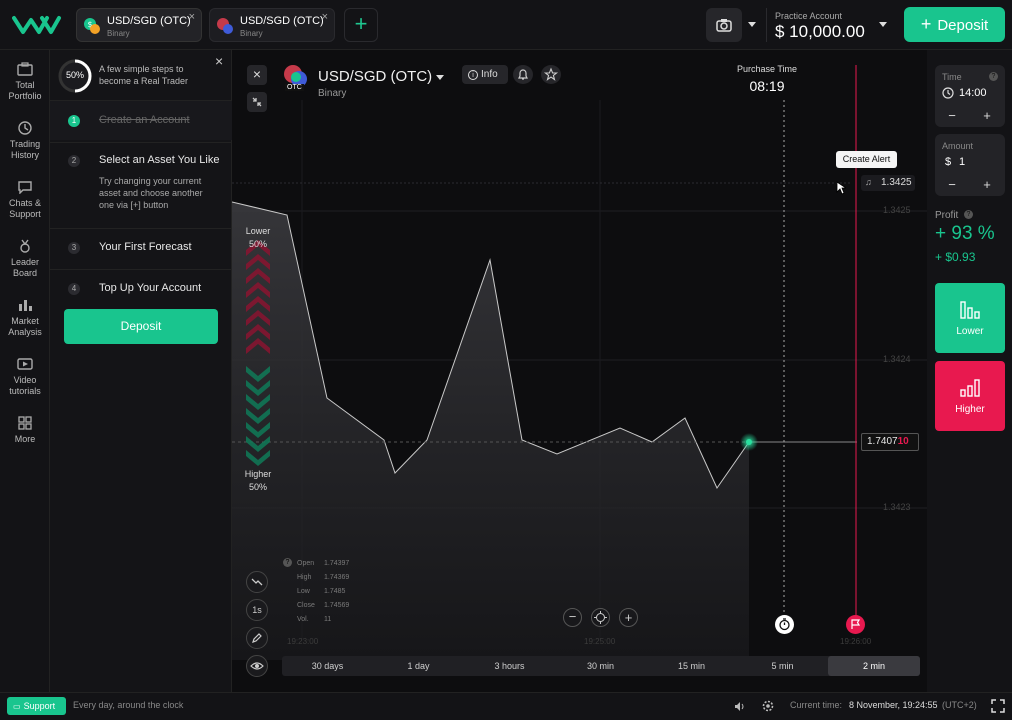 The height and width of the screenshot is (720, 1012). What do you see at coordinates (952, 185) in the screenshot?
I see `amount-decrease-button: −` at bounding box center [952, 185].